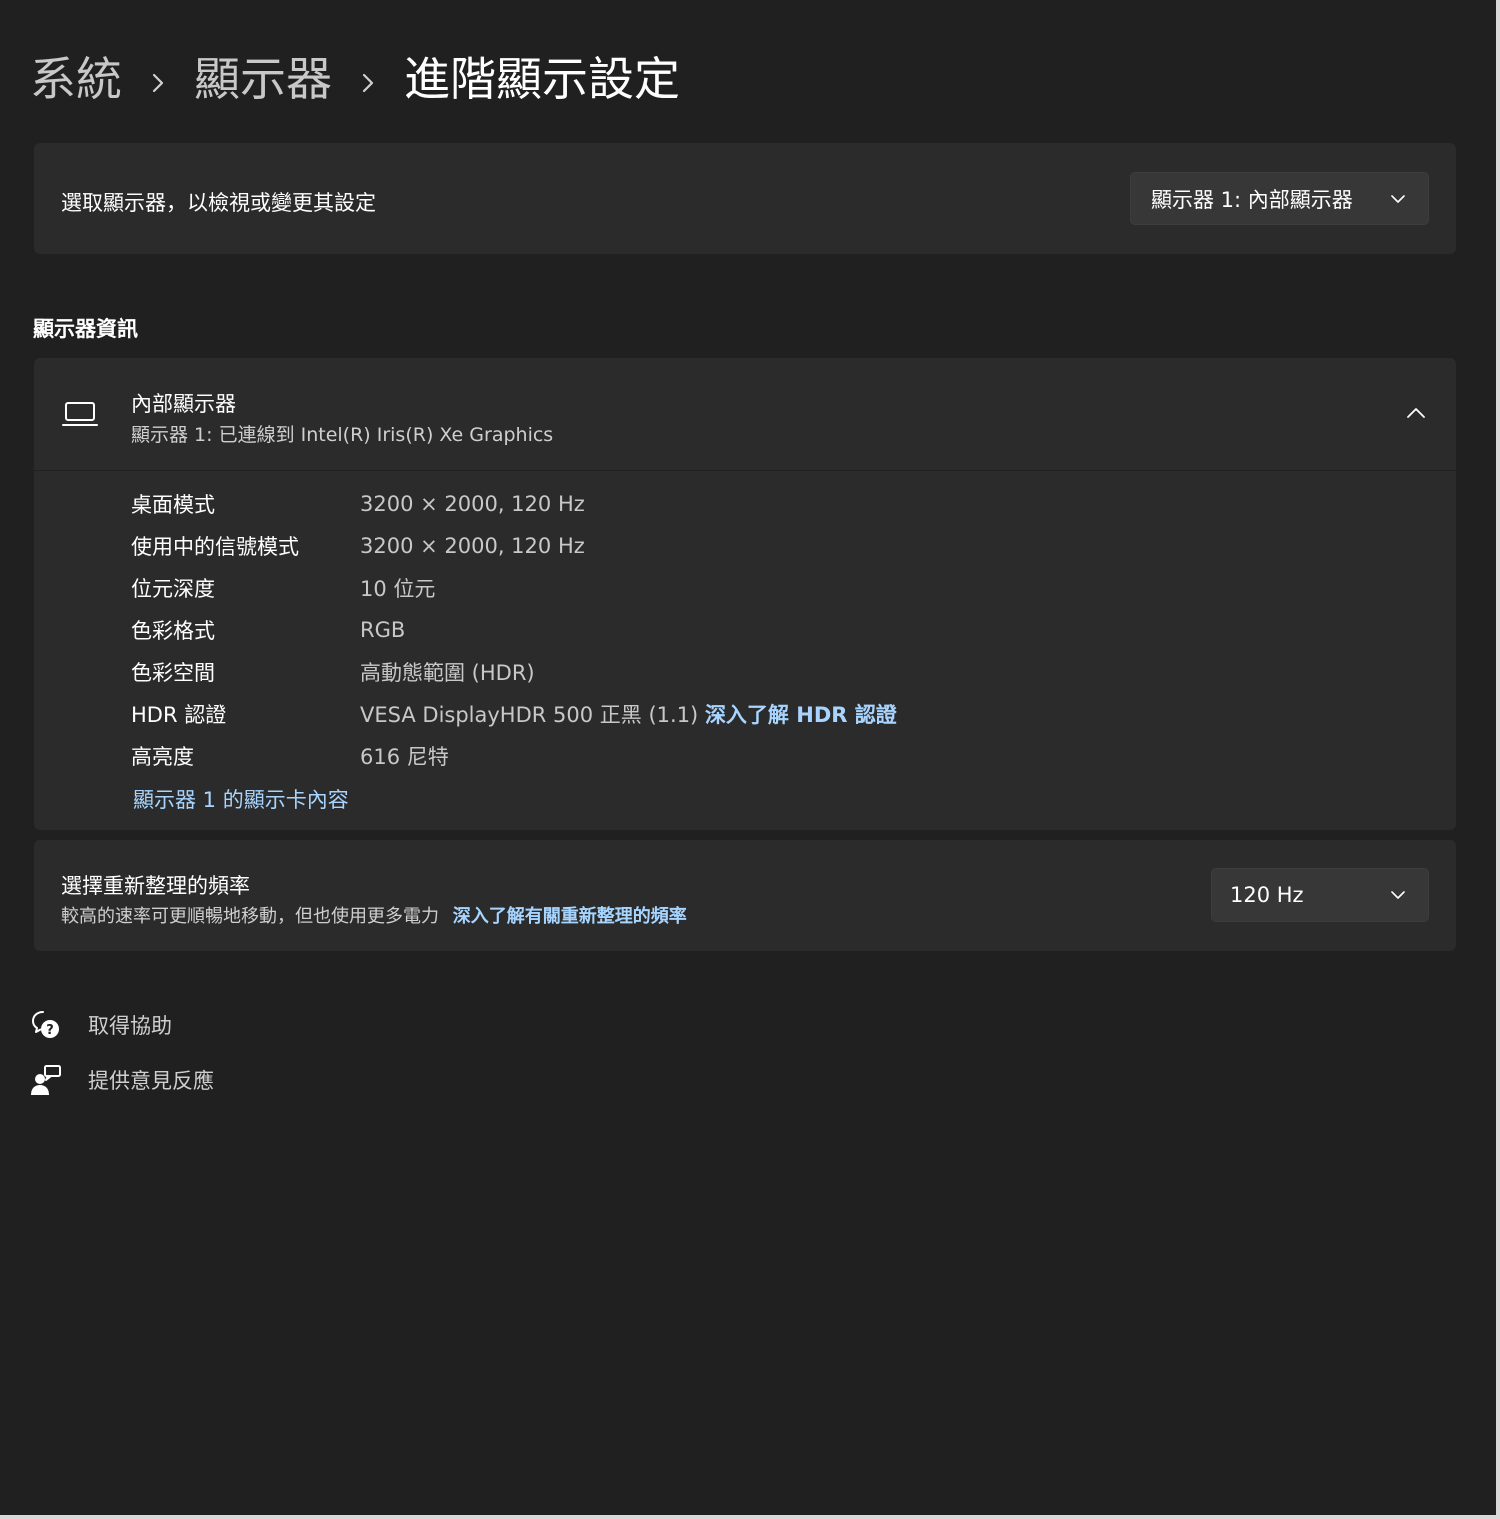 The height and width of the screenshot is (1519, 1500). I want to click on breadcrumb: 系統 顯示器 進階顯示設定, so click(355, 79).